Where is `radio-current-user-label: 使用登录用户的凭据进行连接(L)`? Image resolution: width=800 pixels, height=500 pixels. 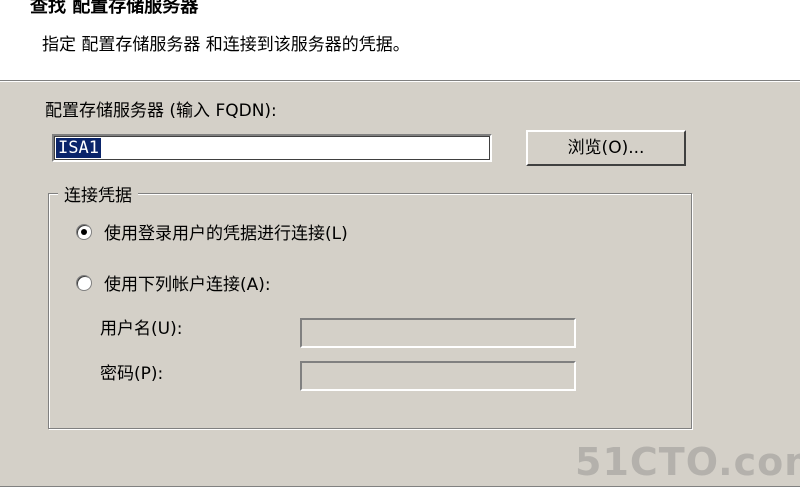 radio-current-user-label: 使用登录用户的凭据进行连接(L) is located at coordinates (226, 234).